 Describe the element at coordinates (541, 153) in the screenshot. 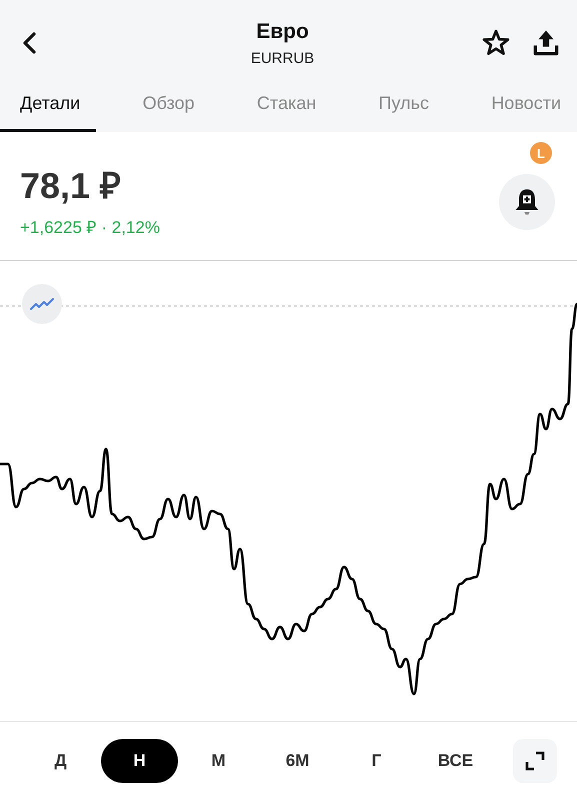

I see `level-badge: L` at that location.